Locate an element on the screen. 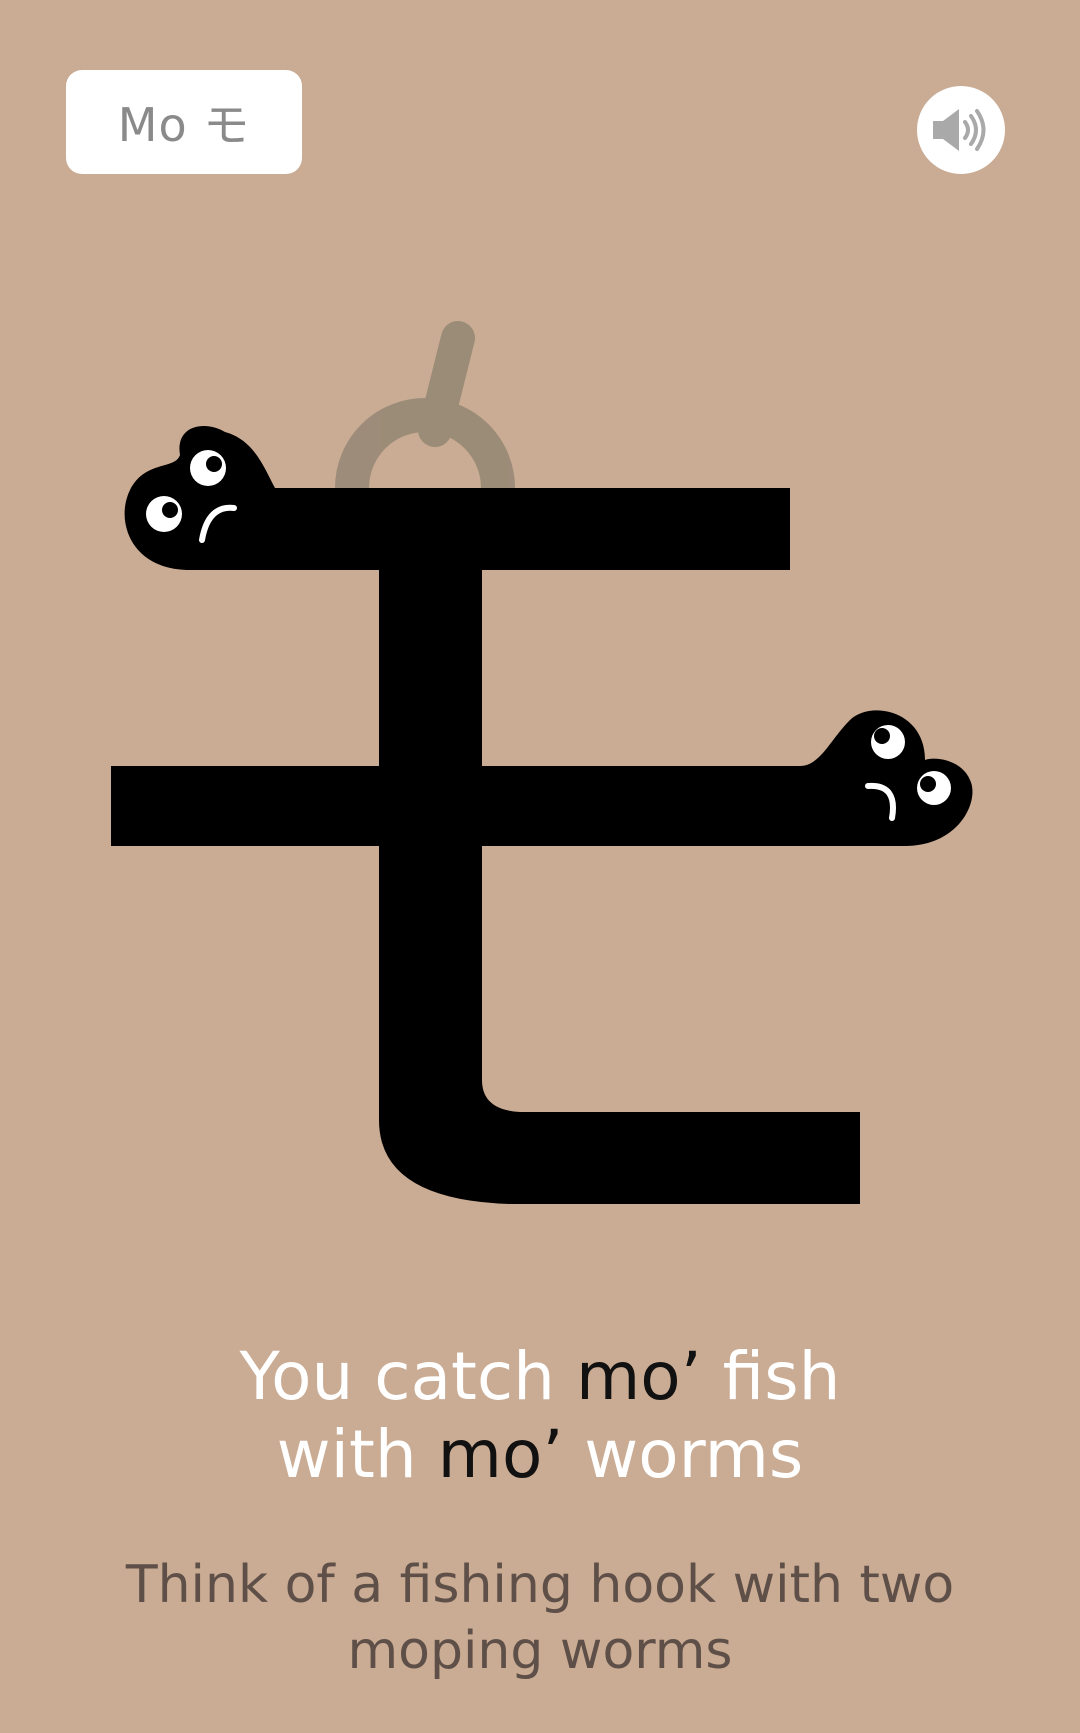 This screenshot has height=1733, width=1080. mnemonic-line2-prefix: with is located at coordinates (357, 1454).